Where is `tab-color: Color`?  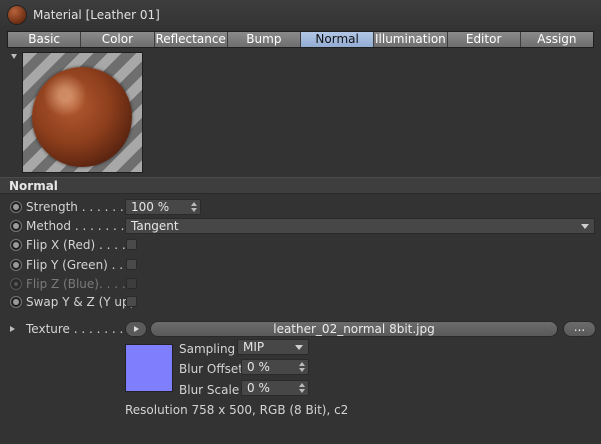 tab-color: Color is located at coordinates (118, 39).